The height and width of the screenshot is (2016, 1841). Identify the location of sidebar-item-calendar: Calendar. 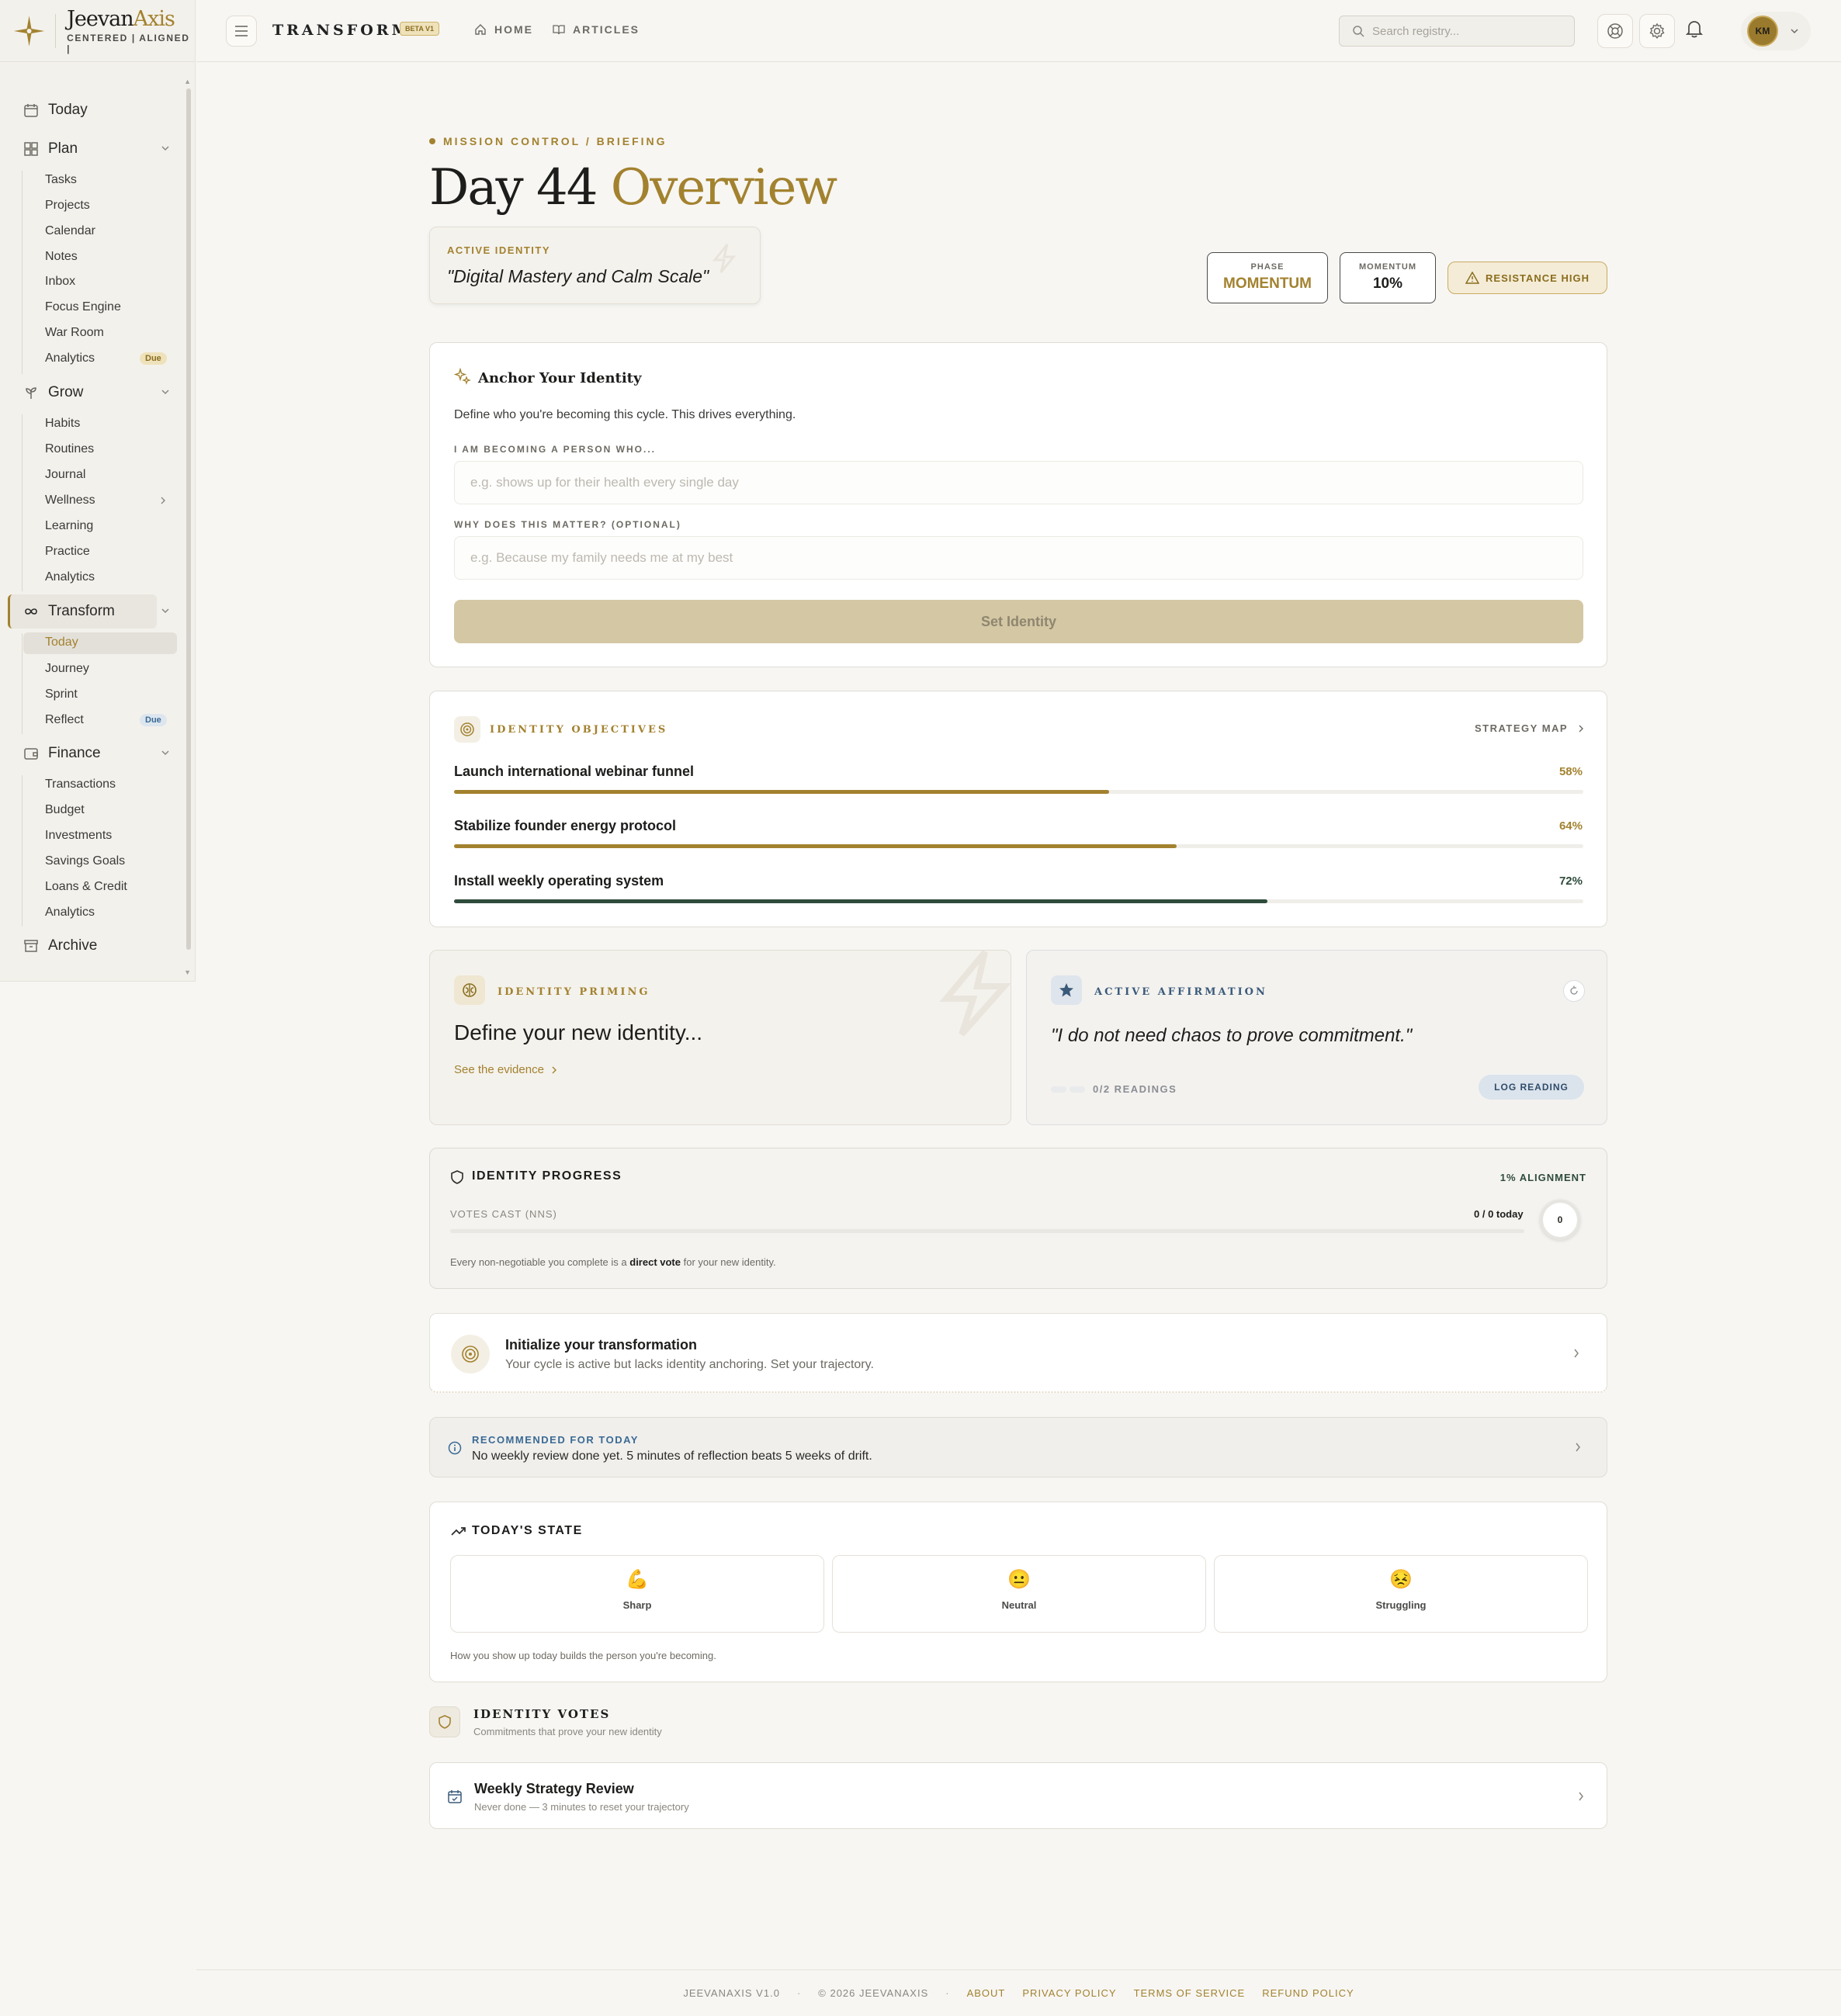
(70, 231).